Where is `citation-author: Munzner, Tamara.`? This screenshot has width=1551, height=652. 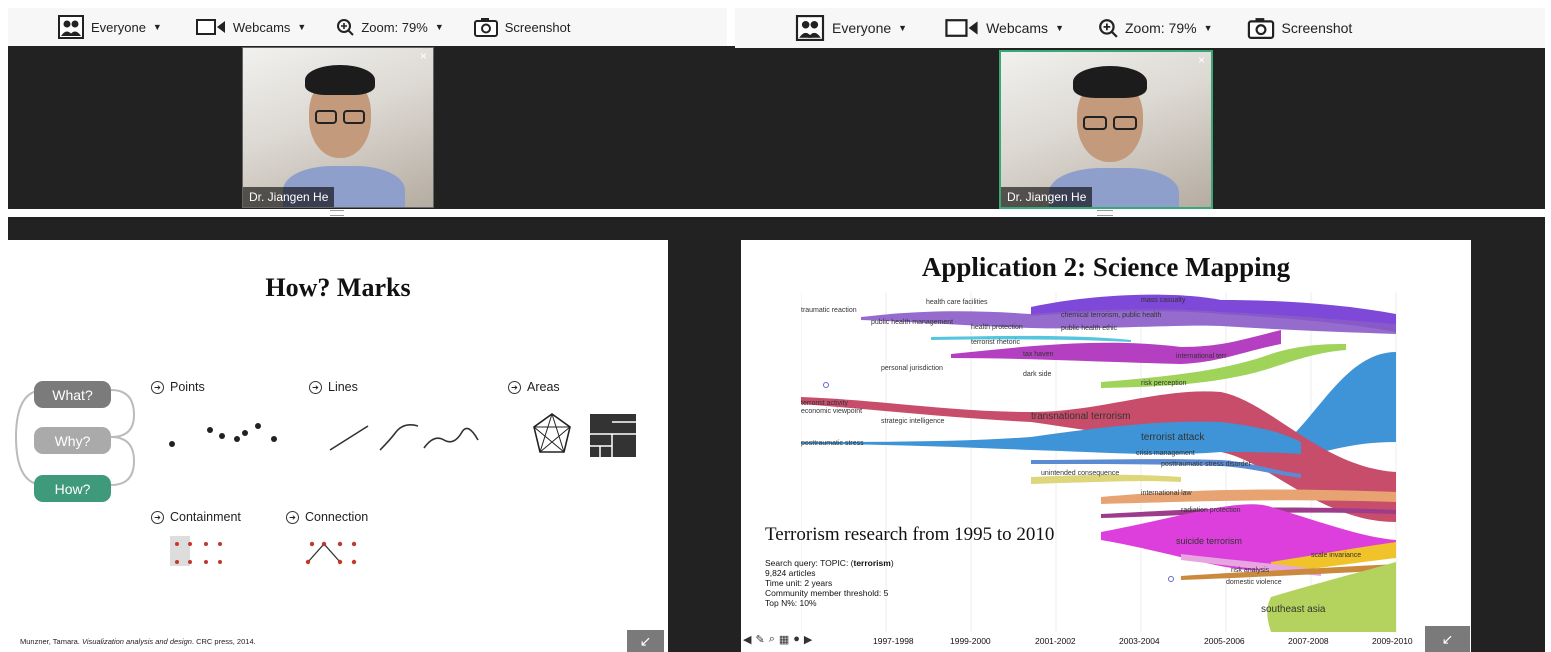
citation-author: Munzner, Tamara. is located at coordinates (51, 641).